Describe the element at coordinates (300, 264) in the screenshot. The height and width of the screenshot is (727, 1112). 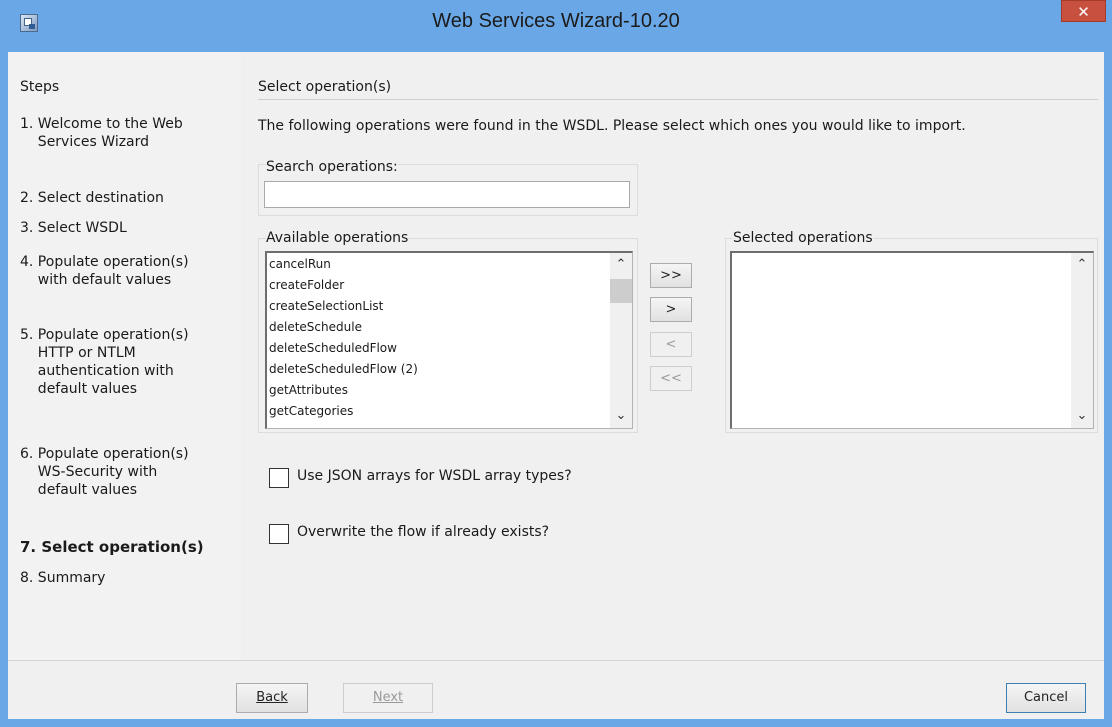
I see `list-item: cancelRun` at that location.